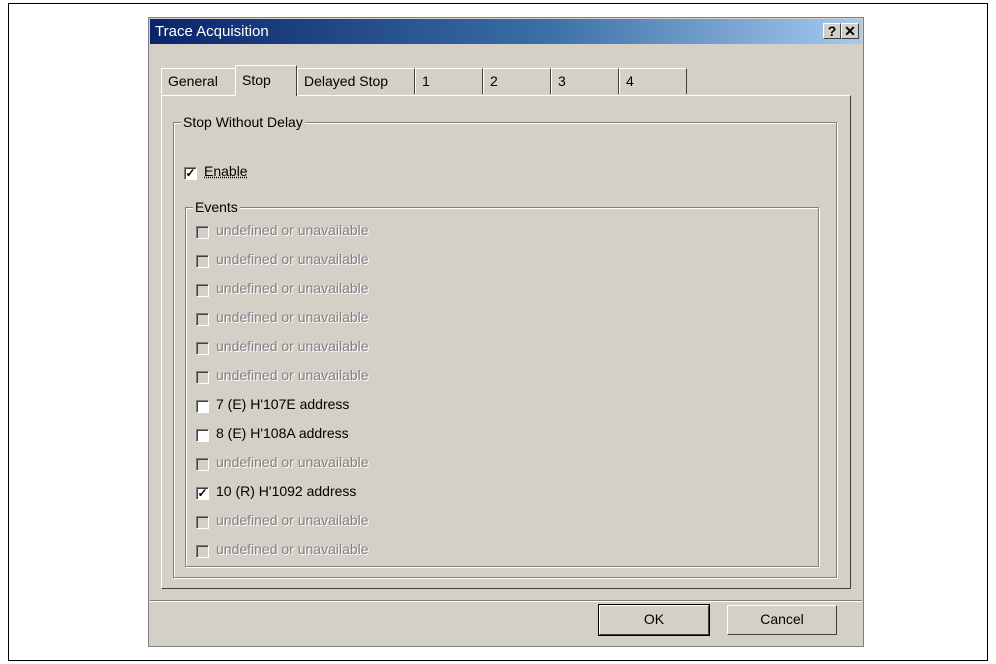  Describe the element at coordinates (517, 81) in the screenshot. I see `tab-2: 2` at that location.